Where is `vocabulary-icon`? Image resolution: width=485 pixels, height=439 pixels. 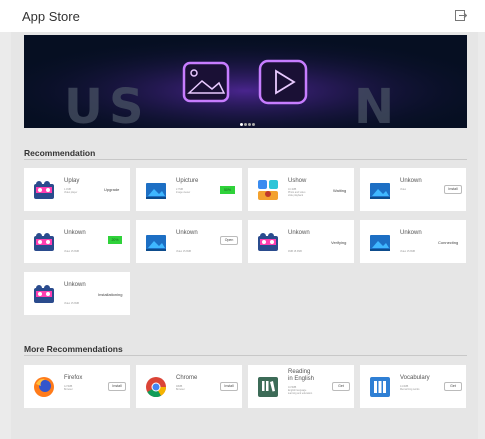
vocabulary-icon is located at coordinates (380, 387).